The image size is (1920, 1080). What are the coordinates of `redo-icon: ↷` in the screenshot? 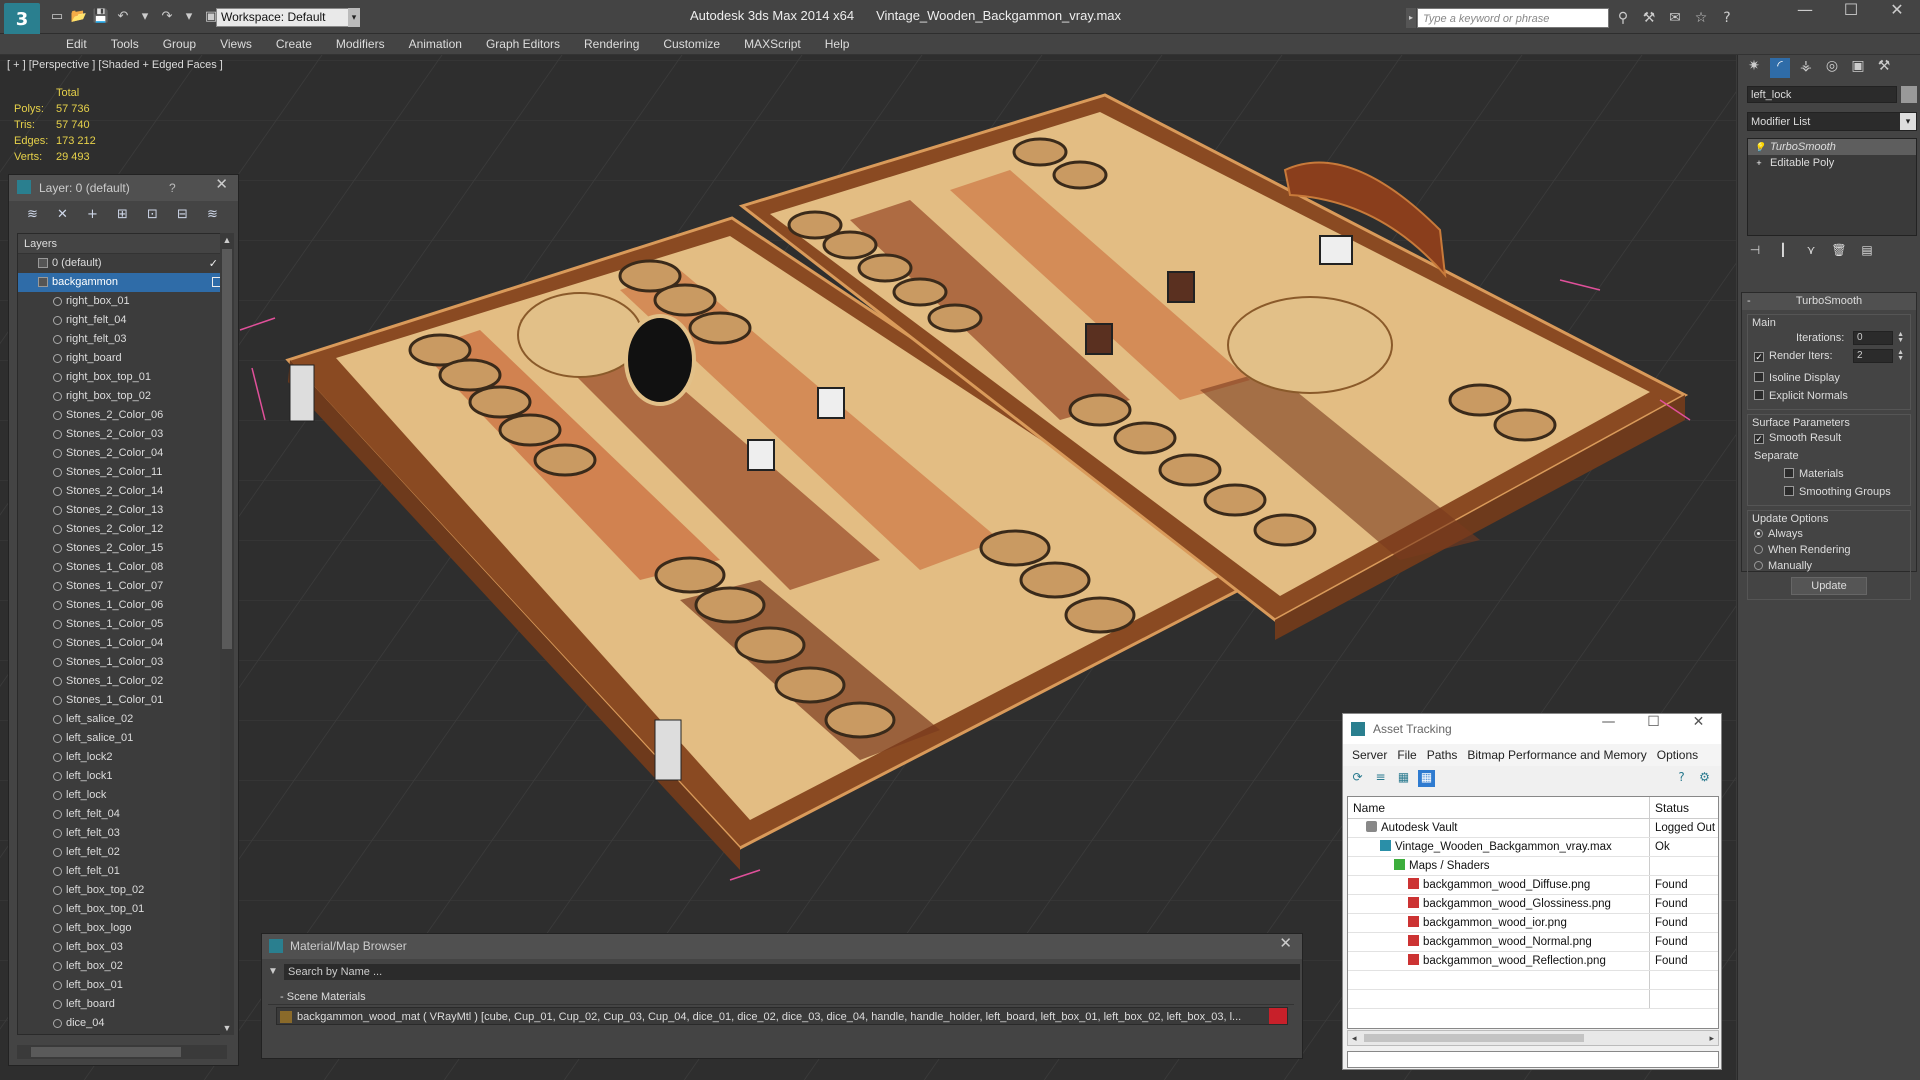 It's located at (167, 17).